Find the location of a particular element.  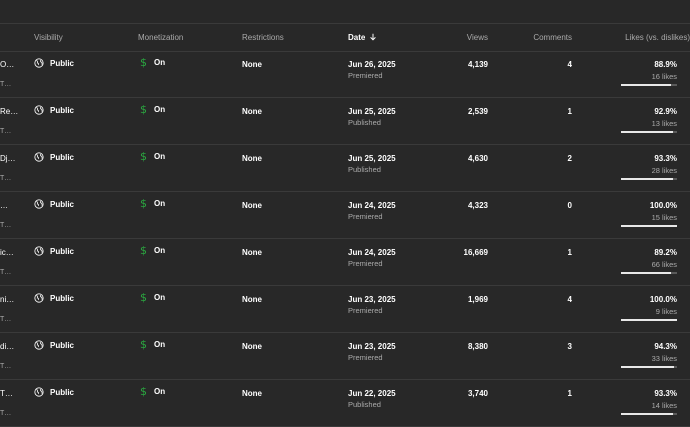

comments-value: 4 is located at coordinates (569, 64).